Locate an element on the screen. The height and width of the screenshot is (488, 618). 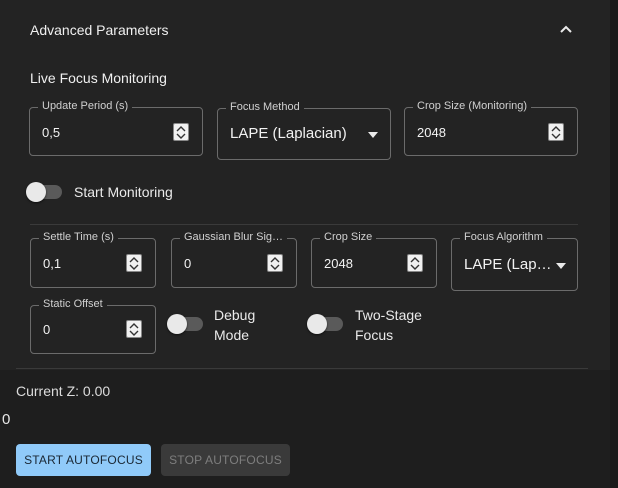
two-stage-label-line2: Focus is located at coordinates (374, 335).